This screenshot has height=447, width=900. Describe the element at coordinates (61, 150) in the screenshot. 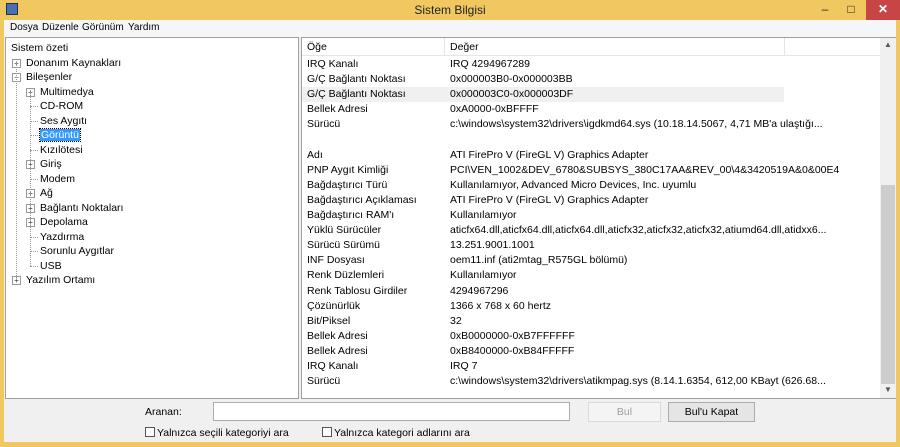

I see `tree-item: Kızılötesi` at that location.